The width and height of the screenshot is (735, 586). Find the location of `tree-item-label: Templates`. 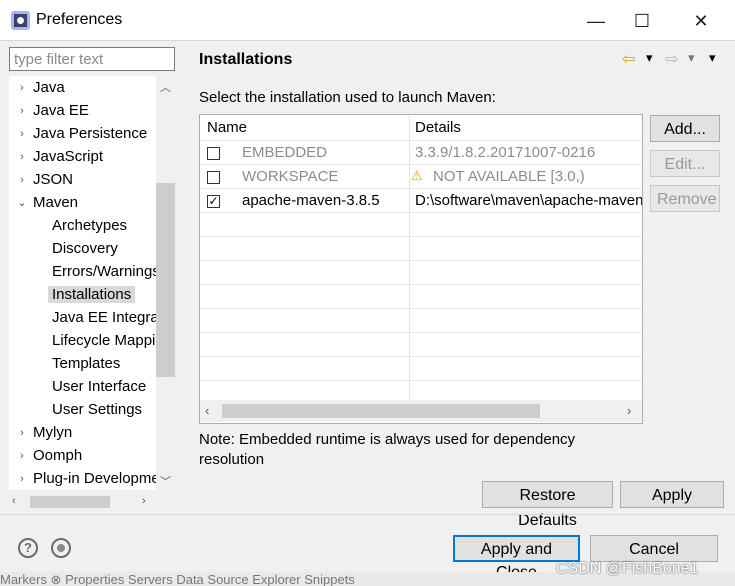

tree-item-label: Templates is located at coordinates (86, 363).